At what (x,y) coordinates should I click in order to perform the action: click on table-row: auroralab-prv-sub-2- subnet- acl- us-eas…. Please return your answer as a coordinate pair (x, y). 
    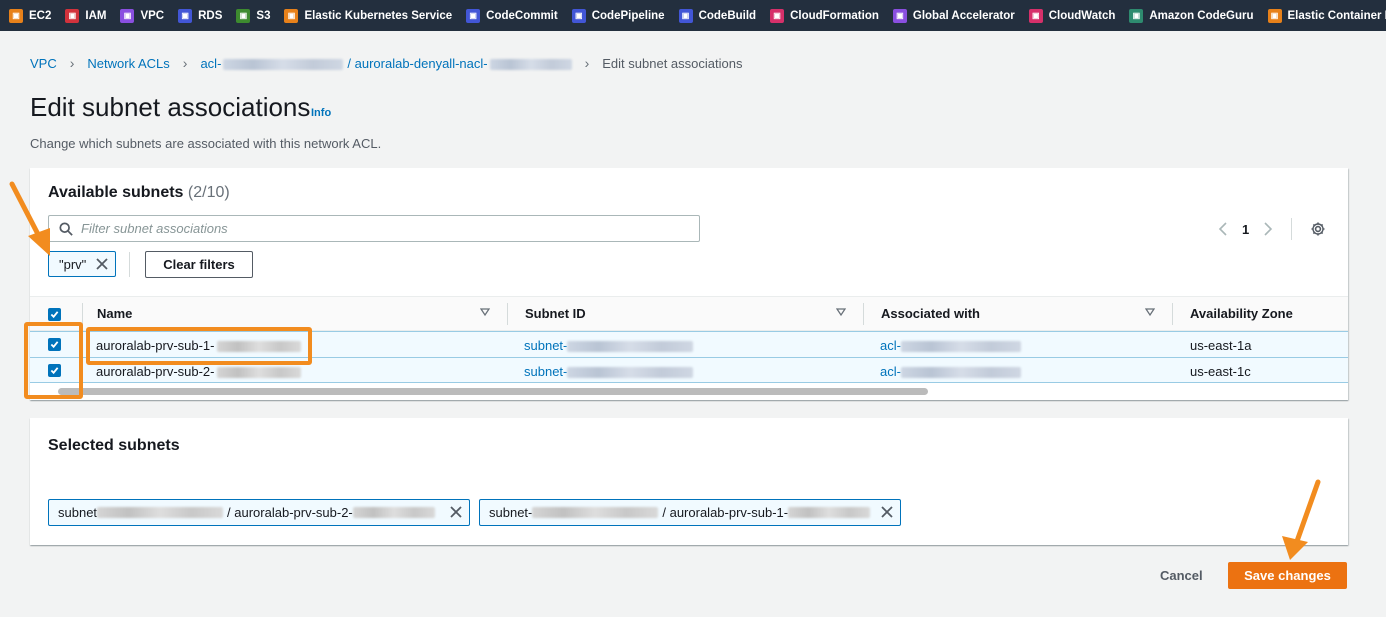
    Looking at the image, I should click on (689, 370).